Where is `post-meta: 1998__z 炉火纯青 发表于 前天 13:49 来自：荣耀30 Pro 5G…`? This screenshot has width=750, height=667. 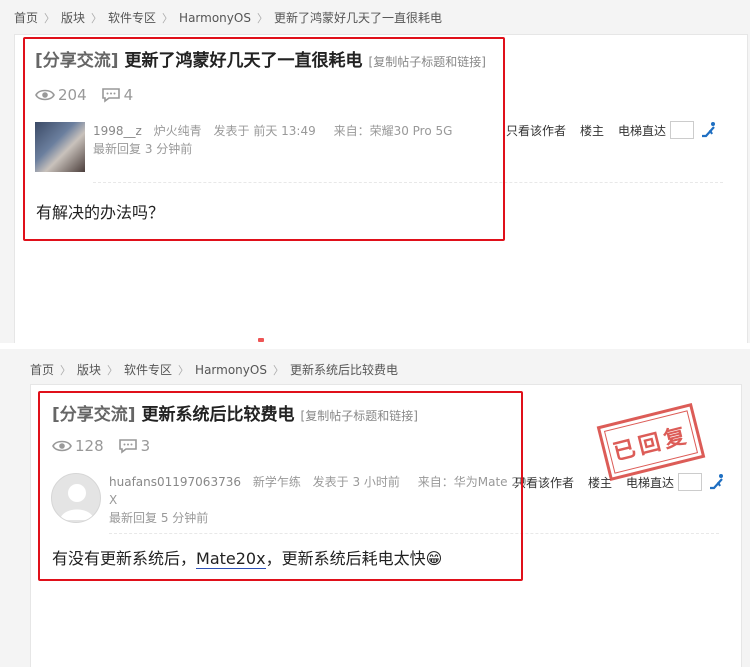 post-meta: 1998__z 炉火纯青 发表于 前天 13:49 来自：荣耀30 Pro 5G… is located at coordinates (272, 140).